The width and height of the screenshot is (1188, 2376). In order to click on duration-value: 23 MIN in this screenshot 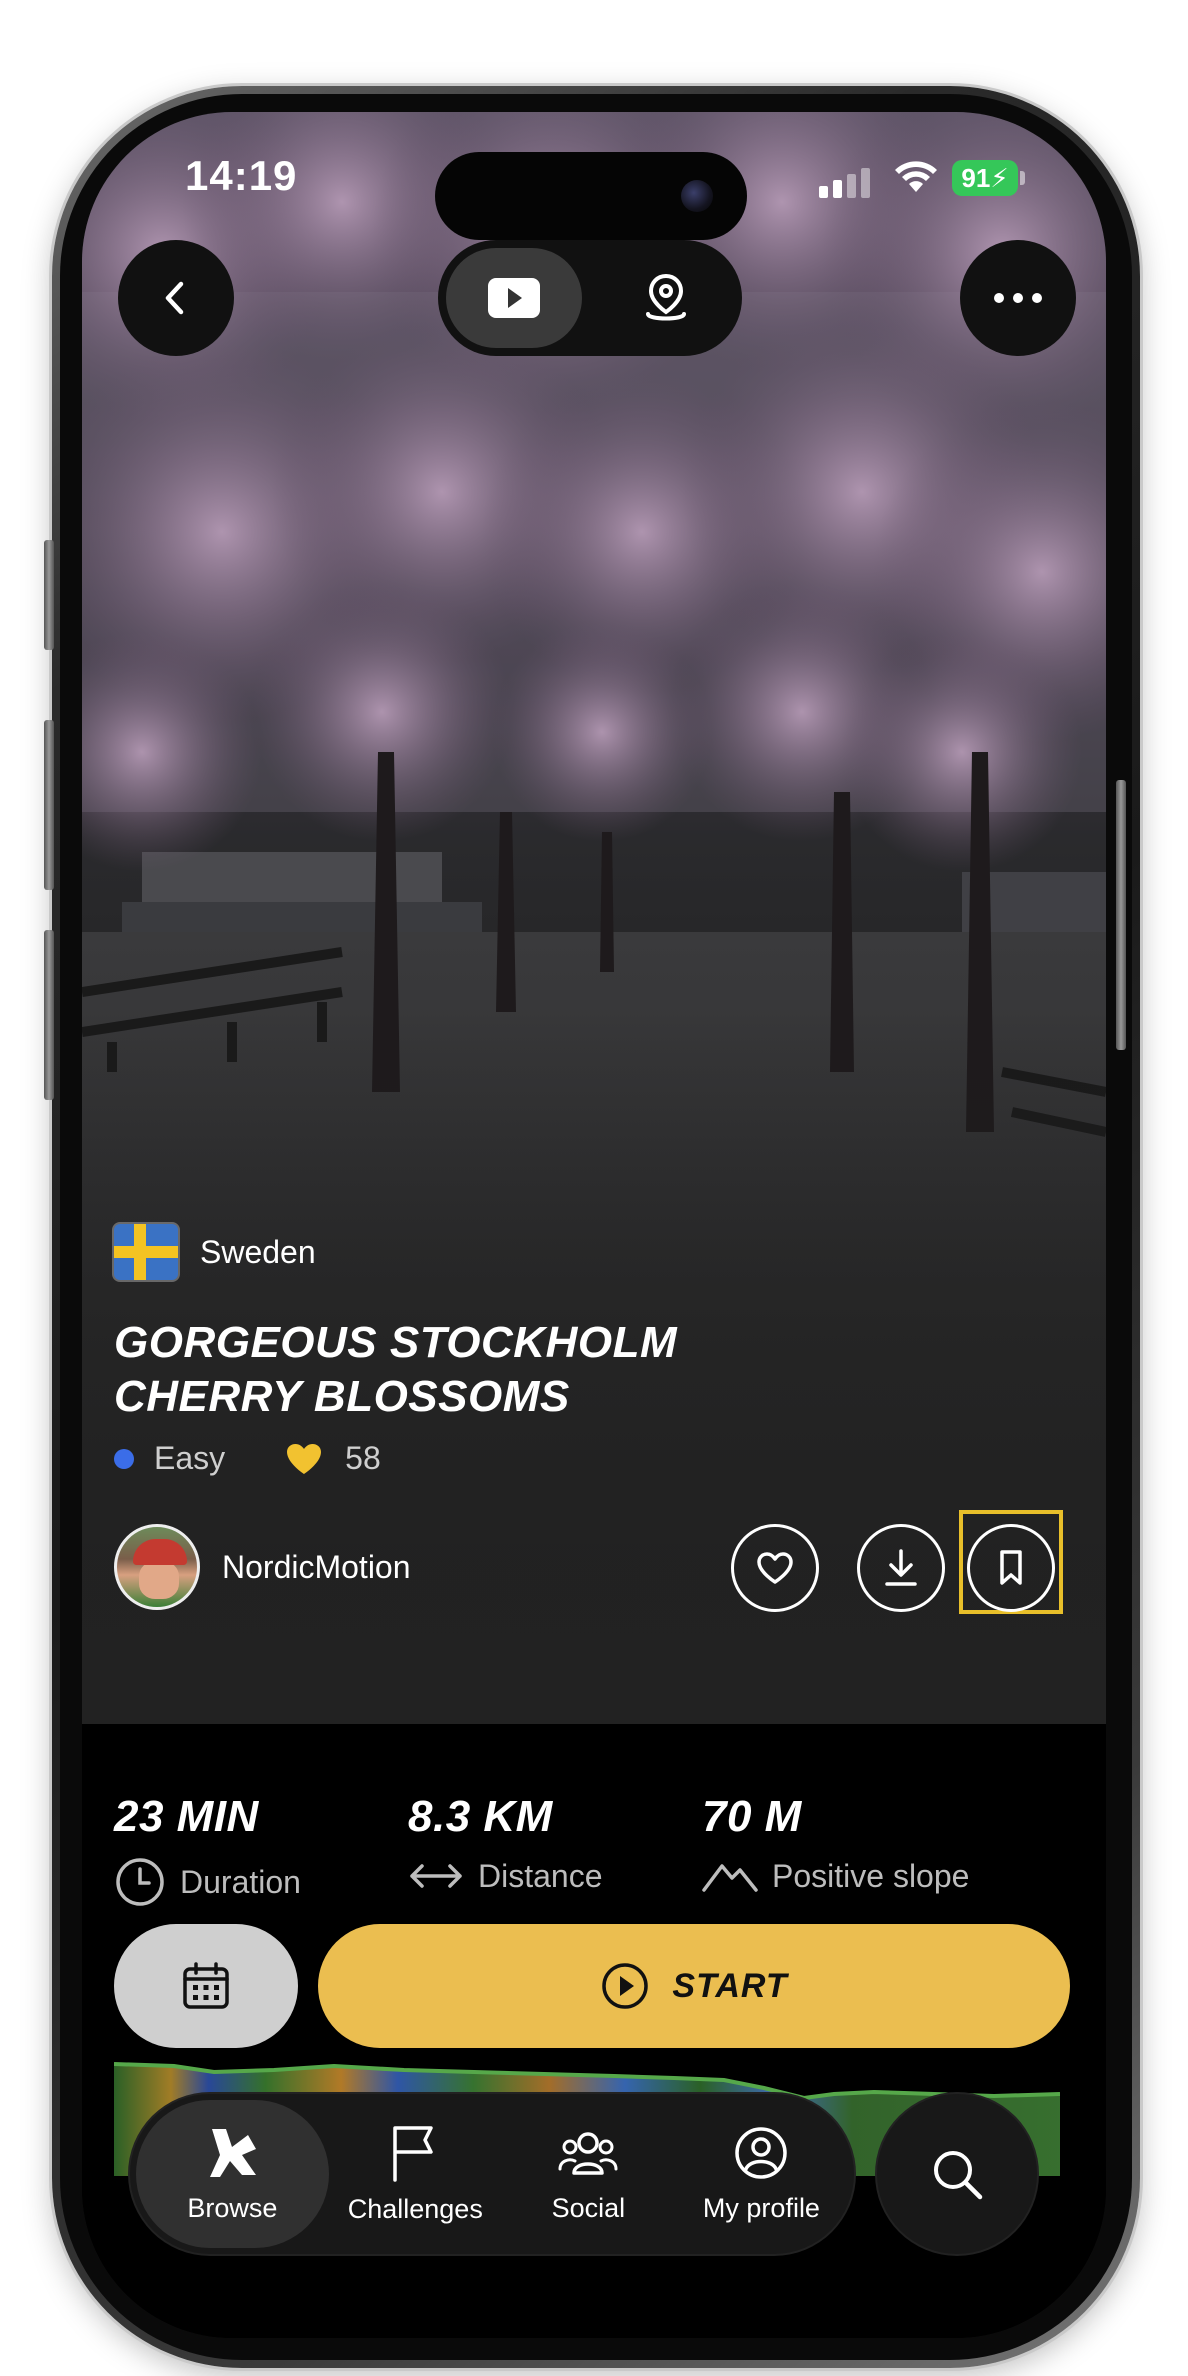, I will do `click(186, 1816)`.